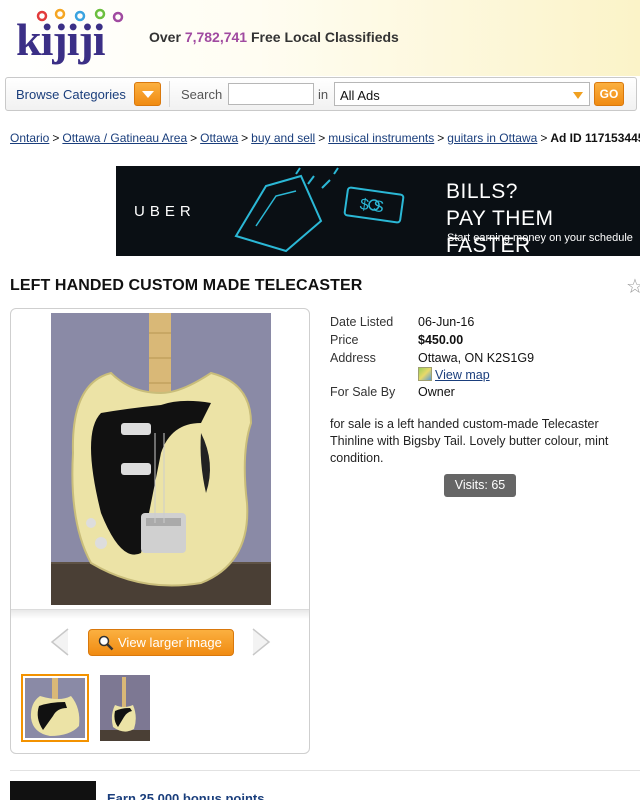 This screenshot has height=800, width=640. I want to click on banner-headline-line-2: PAY THEM FASTER, so click(500, 231).